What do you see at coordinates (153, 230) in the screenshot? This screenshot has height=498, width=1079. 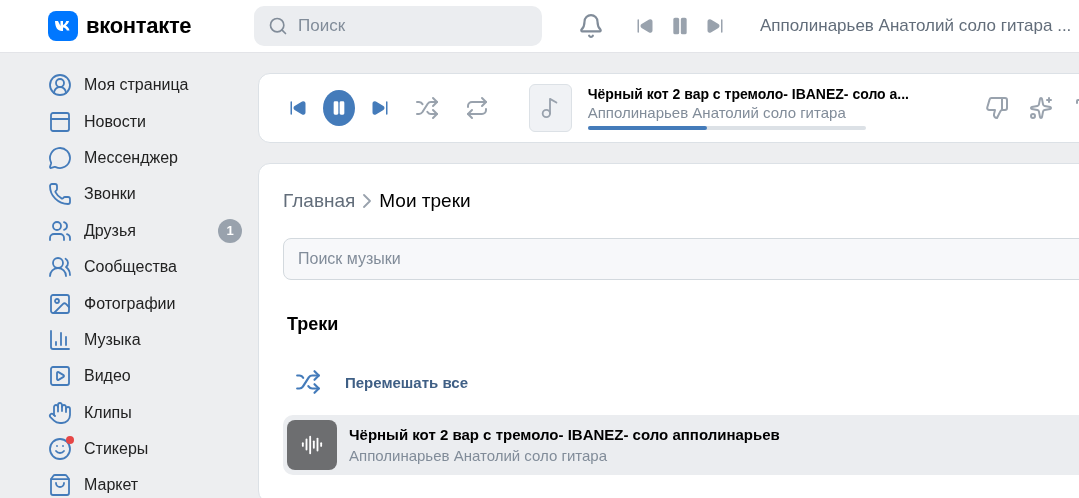 I see `sidebar-item: Друзья 1` at bounding box center [153, 230].